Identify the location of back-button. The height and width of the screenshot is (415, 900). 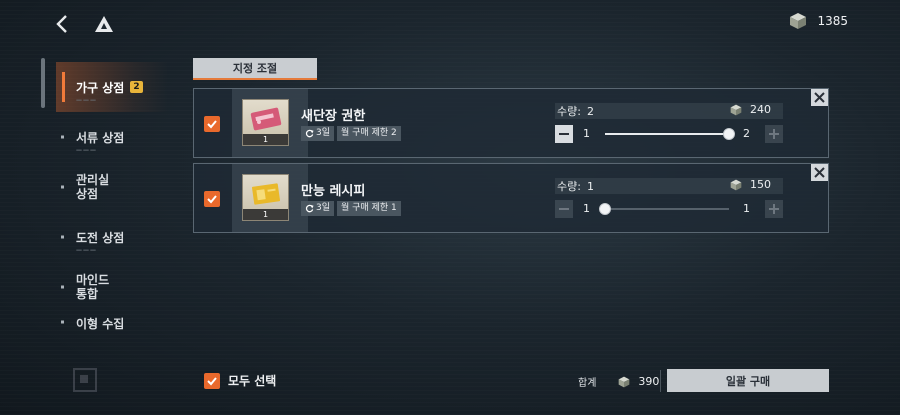
(63, 24).